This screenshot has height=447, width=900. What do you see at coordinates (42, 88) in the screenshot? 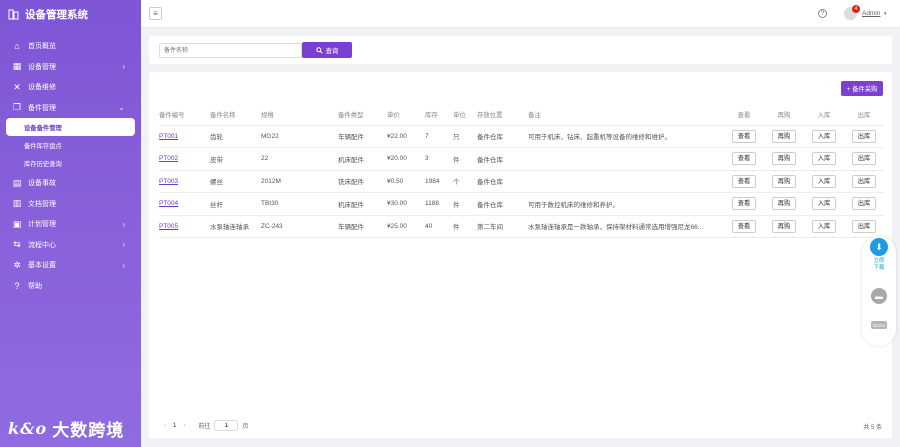
I see `sidebar-item-label: 设备维修` at bounding box center [42, 88].